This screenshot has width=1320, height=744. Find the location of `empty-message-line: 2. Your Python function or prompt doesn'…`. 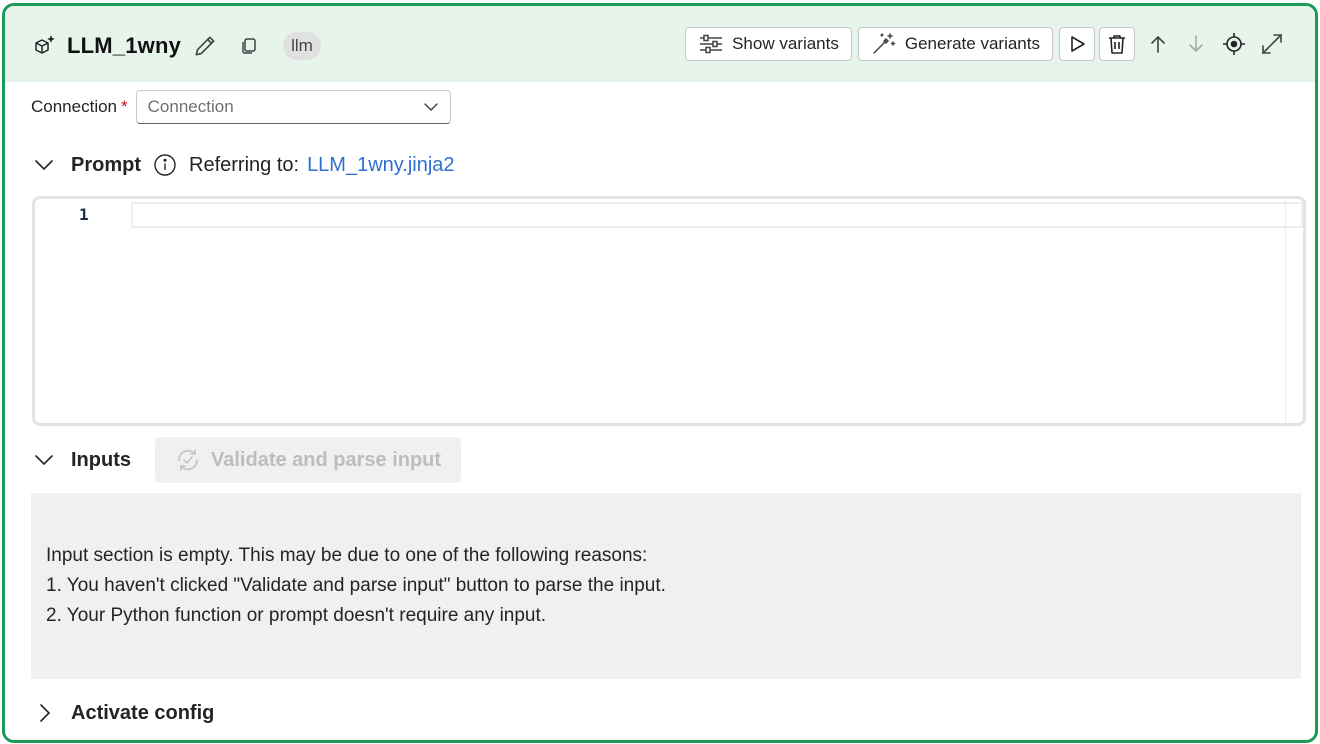

empty-message-line: 2. Your Python function or prompt doesn'… is located at coordinates (296, 615).